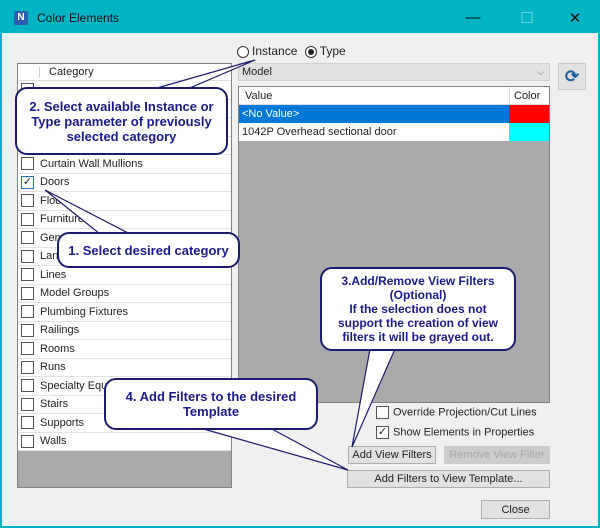 This screenshot has height=528, width=600. Describe the element at coordinates (274, 449) in the screenshot. I see `callout-4-tail` at that location.